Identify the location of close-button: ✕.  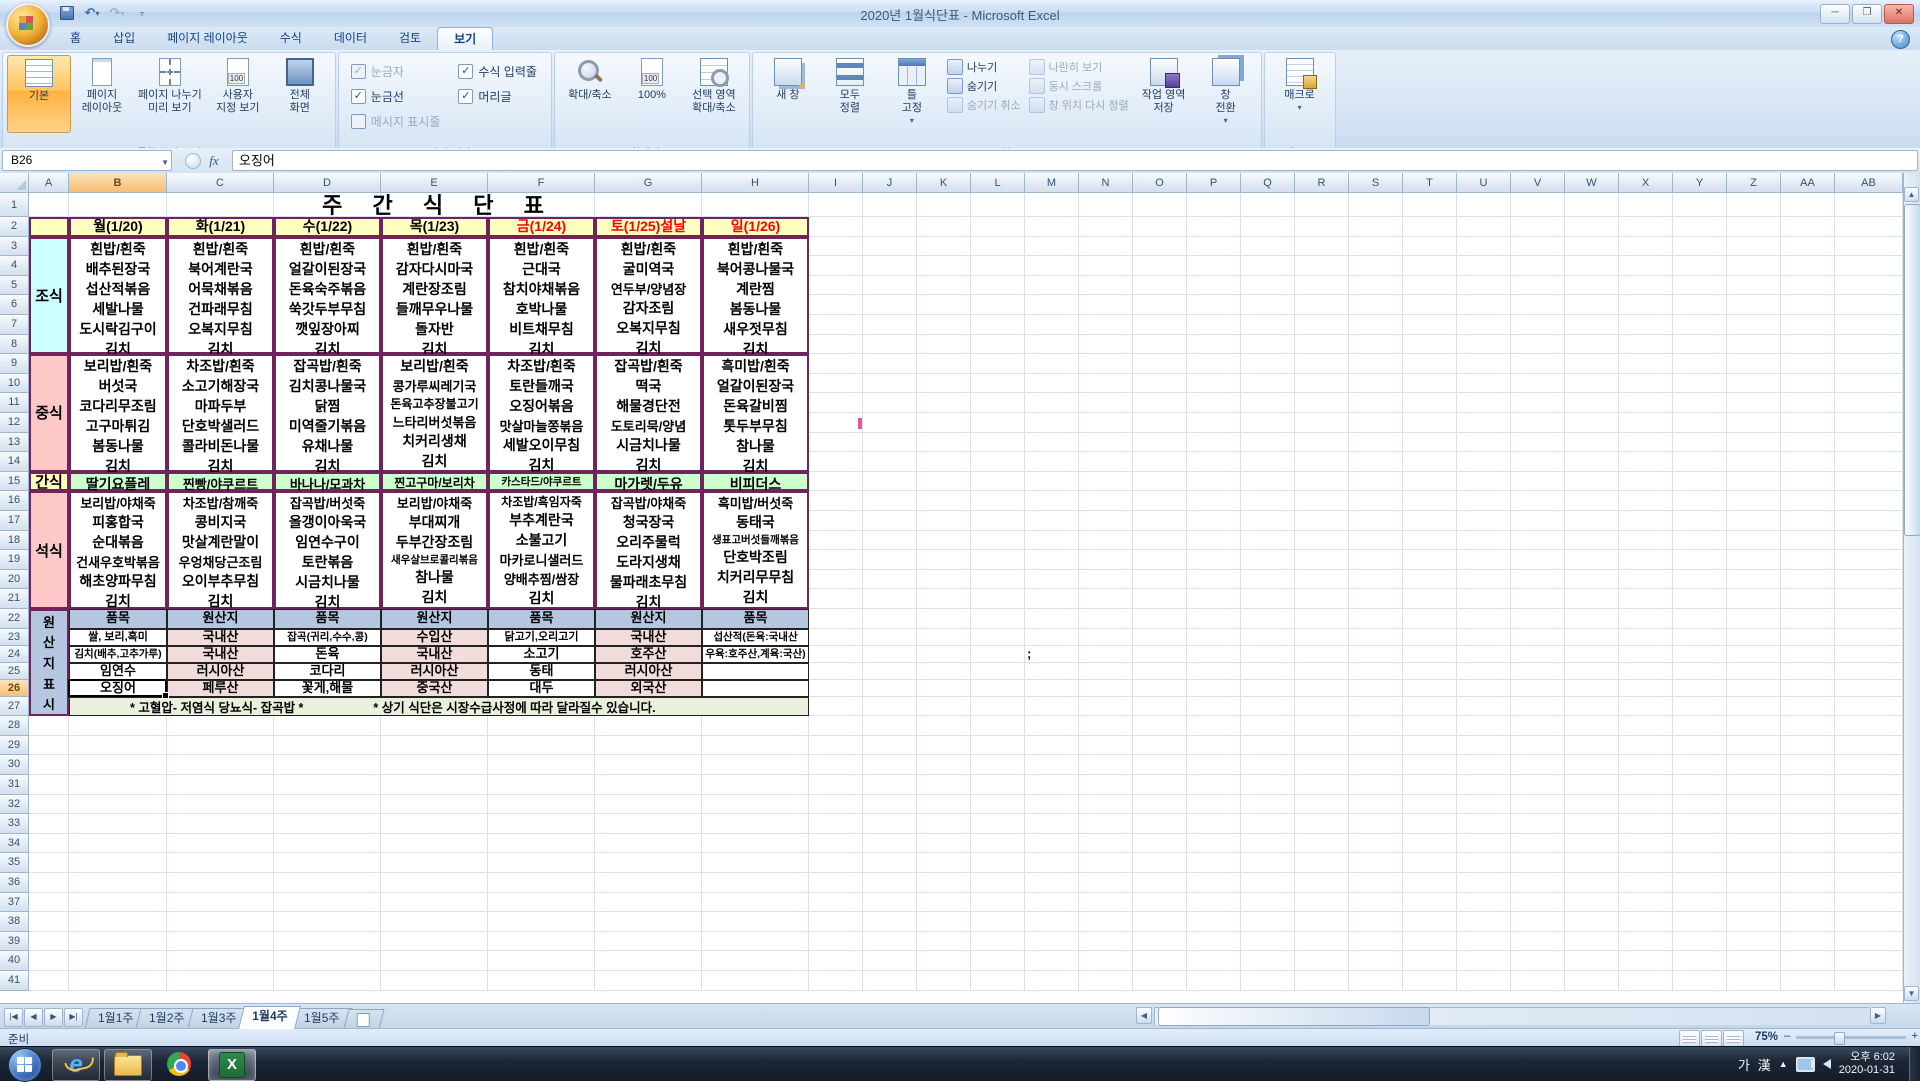
(1899, 14).